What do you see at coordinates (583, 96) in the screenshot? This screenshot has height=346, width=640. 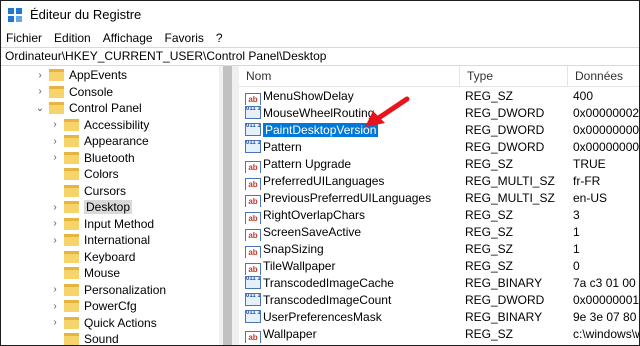 I see `value-data: 400` at bounding box center [583, 96].